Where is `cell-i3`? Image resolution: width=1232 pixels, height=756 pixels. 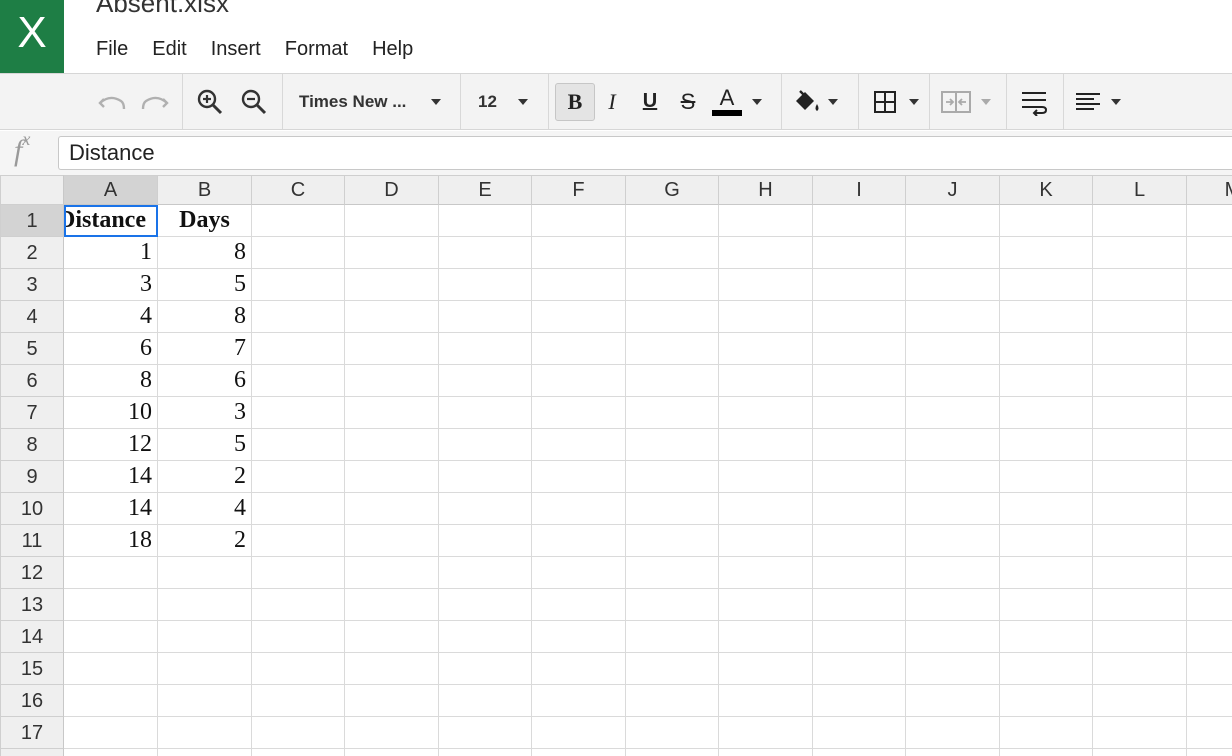 cell-i3 is located at coordinates (859, 285).